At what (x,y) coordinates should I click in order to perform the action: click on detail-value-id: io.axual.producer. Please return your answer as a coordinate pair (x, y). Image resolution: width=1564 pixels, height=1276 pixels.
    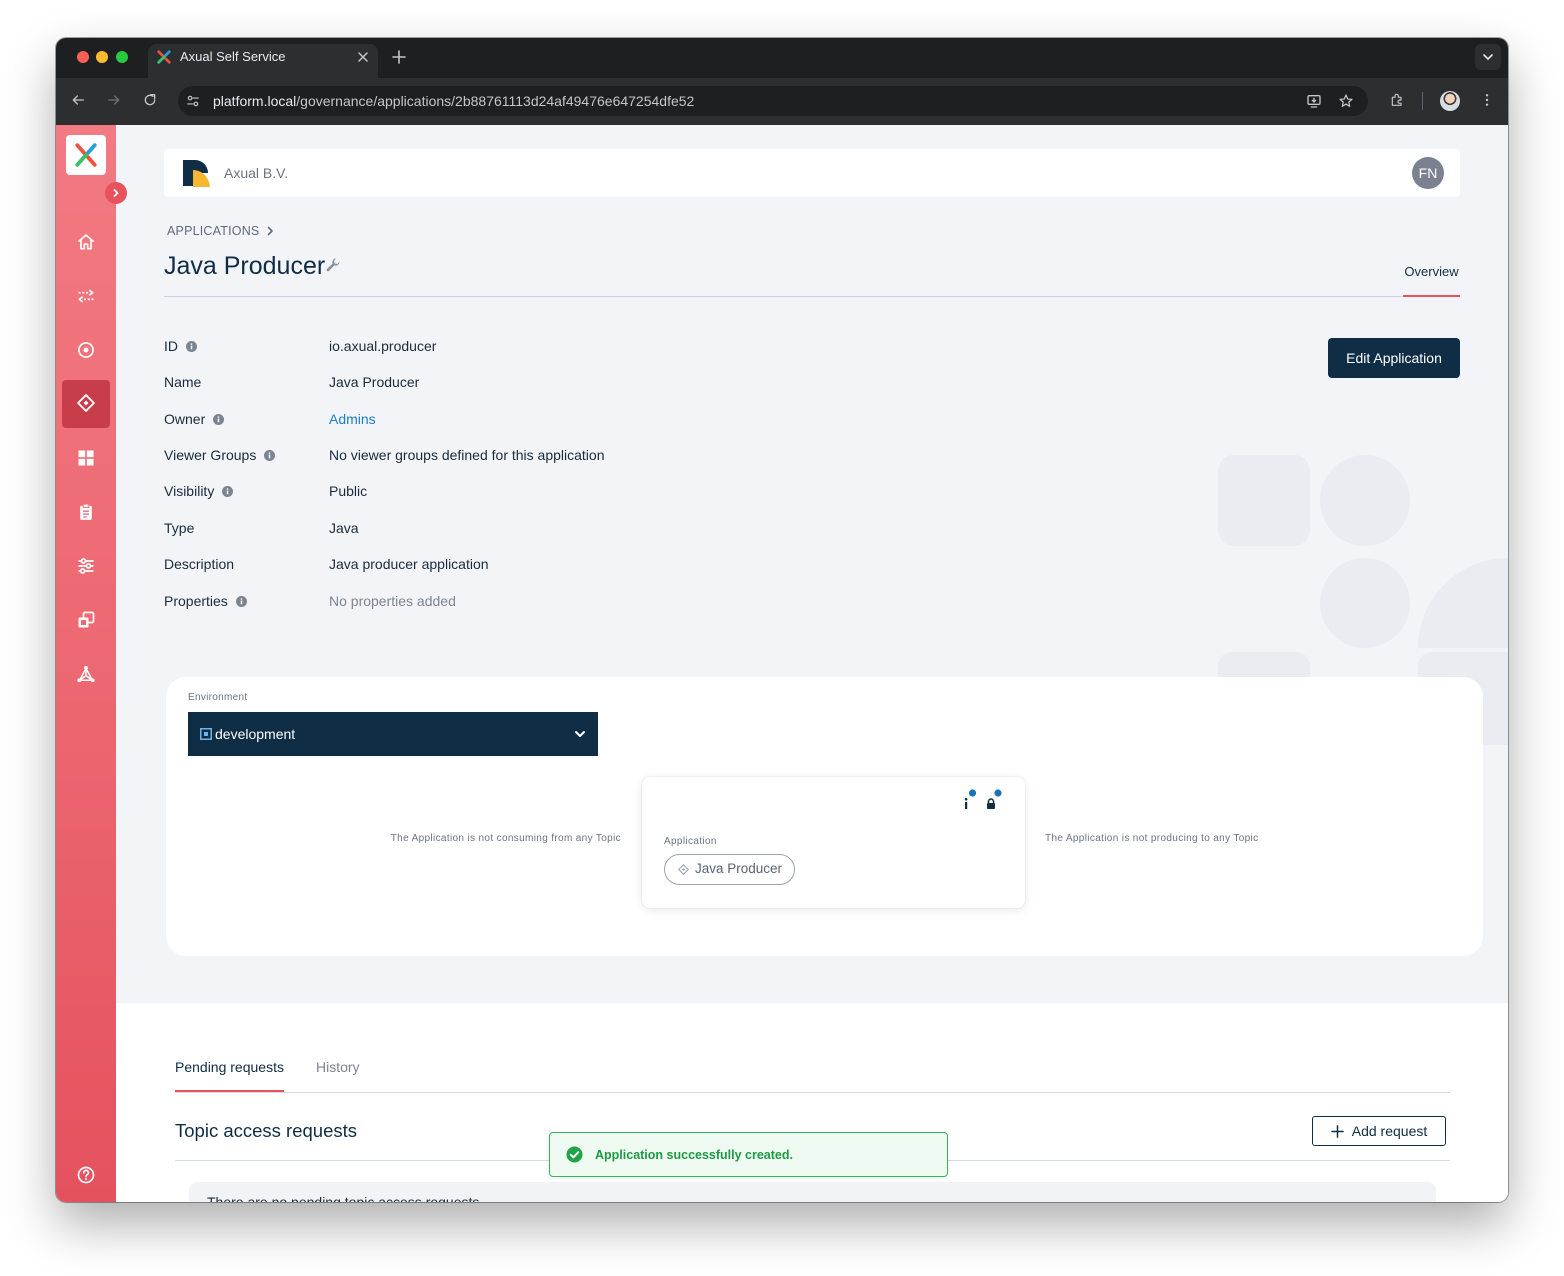
    Looking at the image, I should click on (383, 346).